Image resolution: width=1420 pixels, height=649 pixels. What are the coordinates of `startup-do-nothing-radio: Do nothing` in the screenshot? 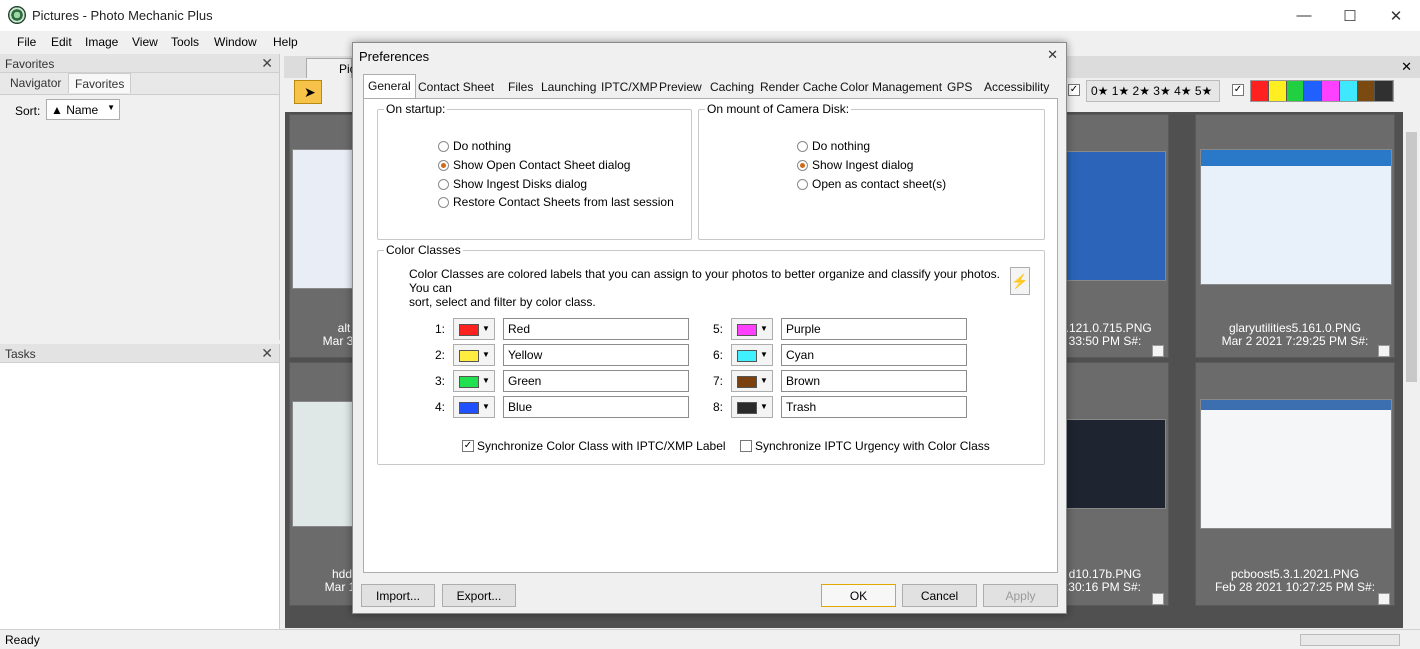 It's located at (474, 146).